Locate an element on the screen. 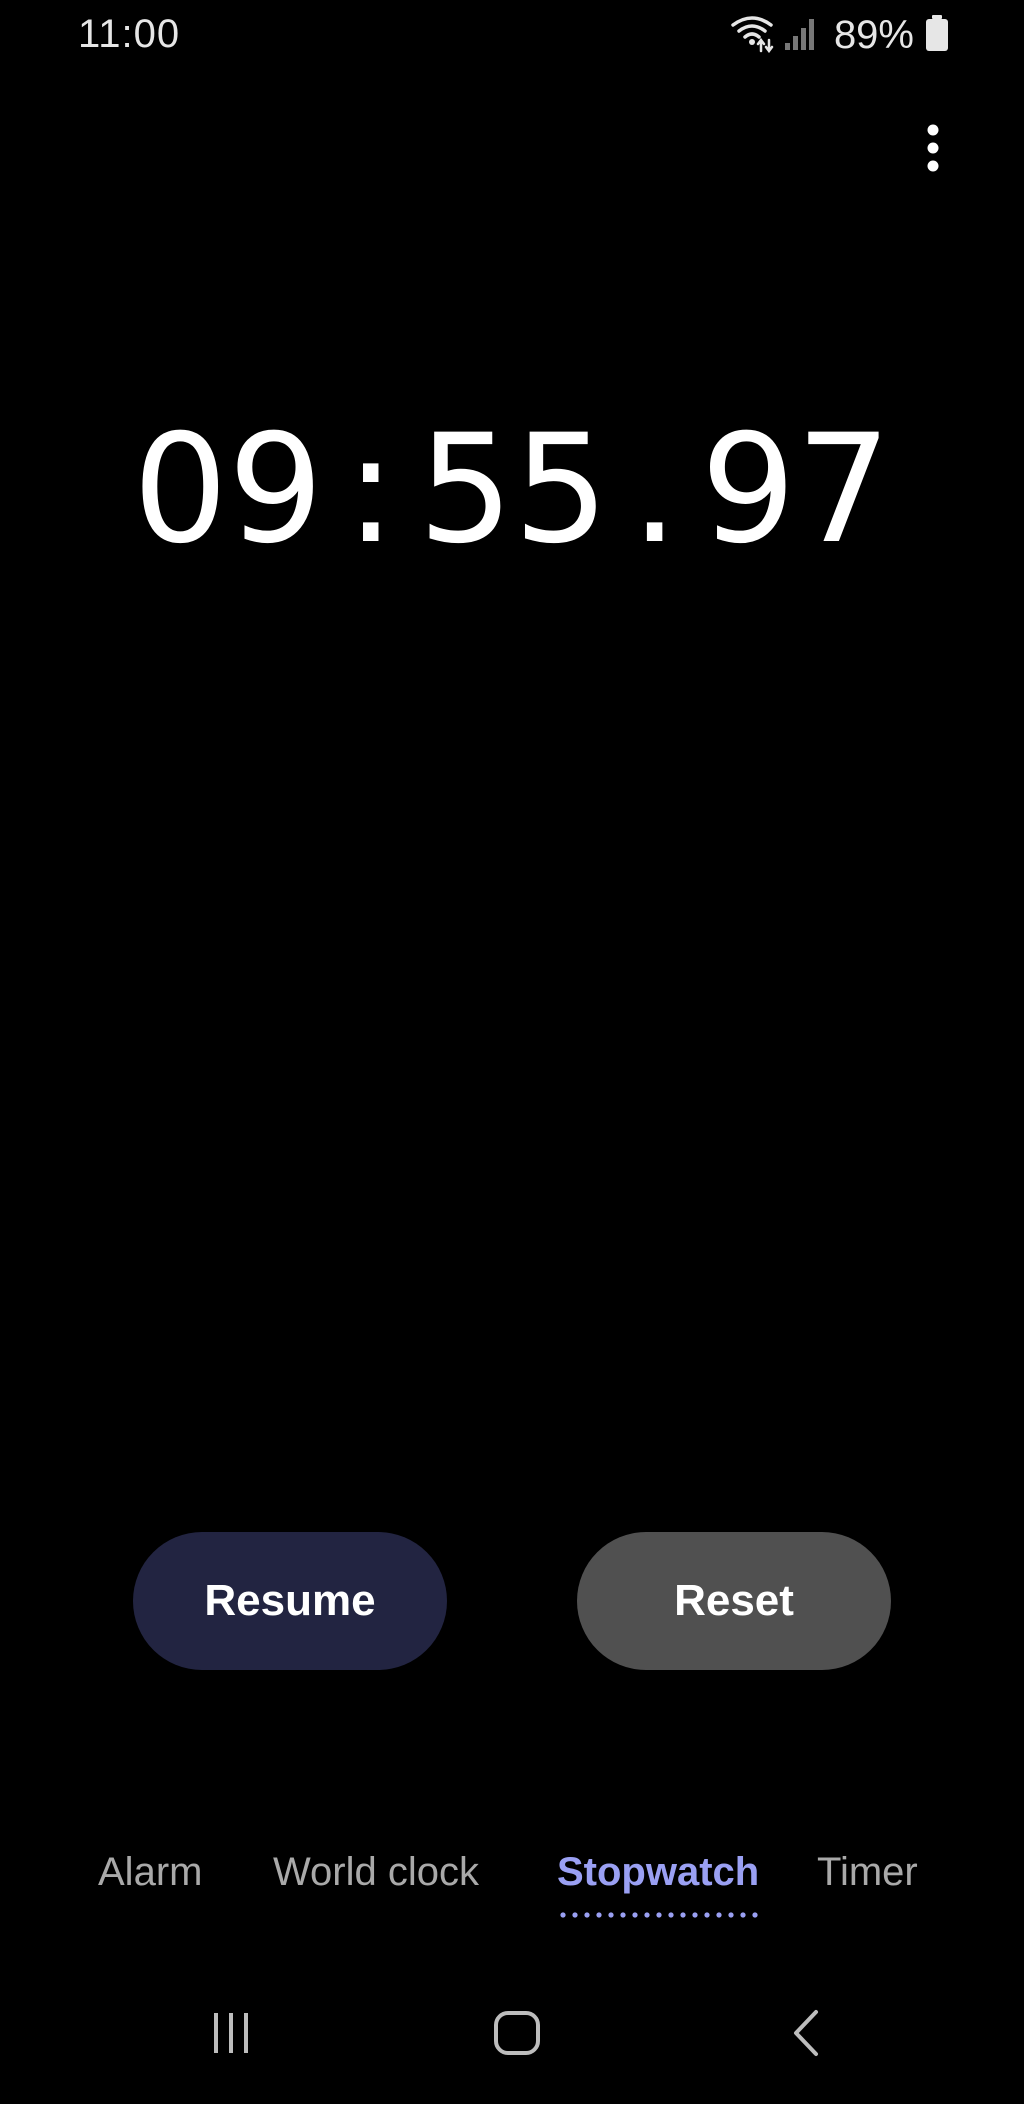 This screenshot has height=2104, width=1024. signal-icon is located at coordinates (801, 35).